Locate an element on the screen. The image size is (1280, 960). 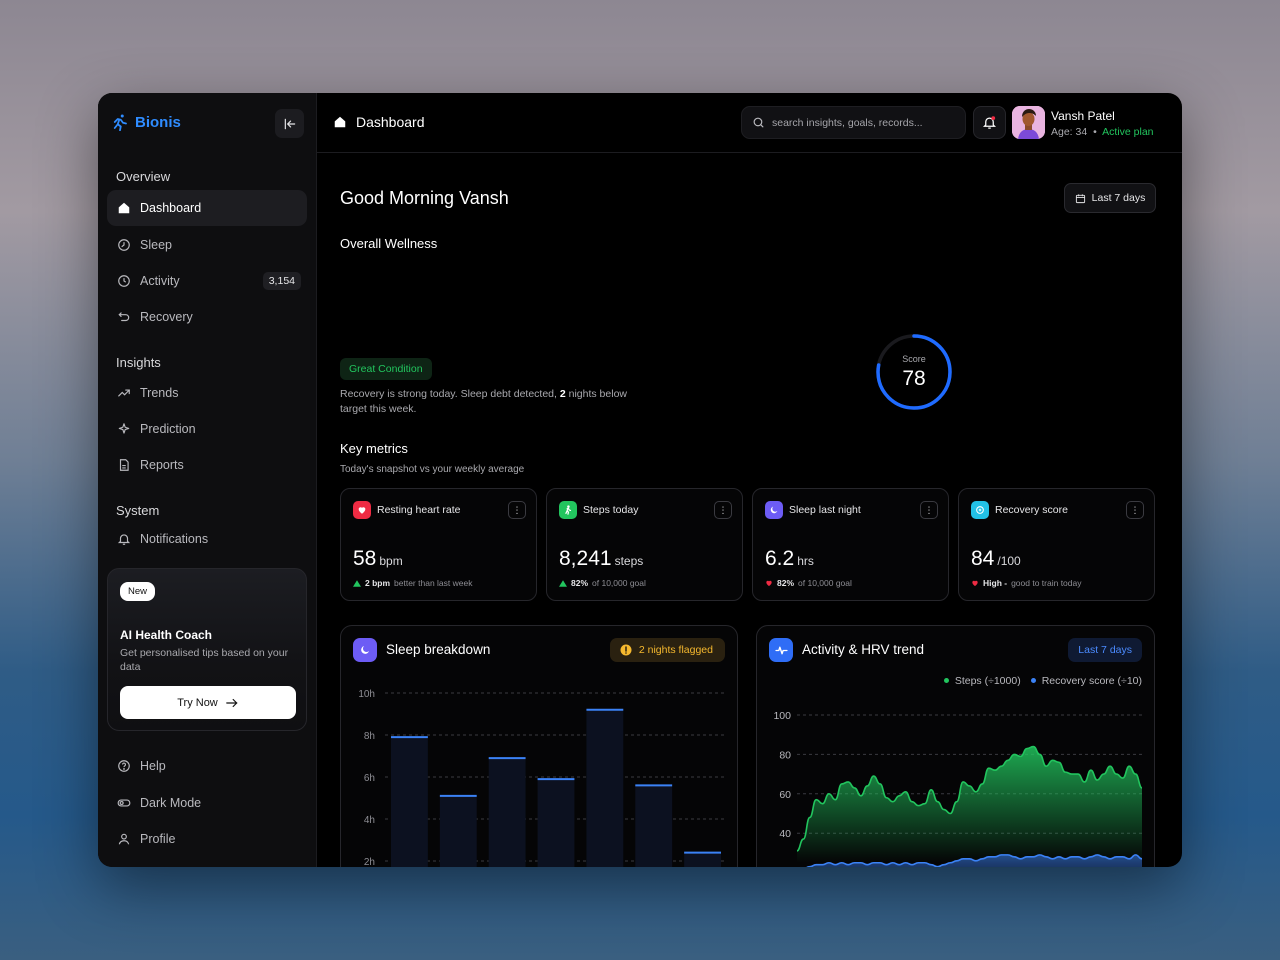
search-icon is located at coordinates (758, 122).